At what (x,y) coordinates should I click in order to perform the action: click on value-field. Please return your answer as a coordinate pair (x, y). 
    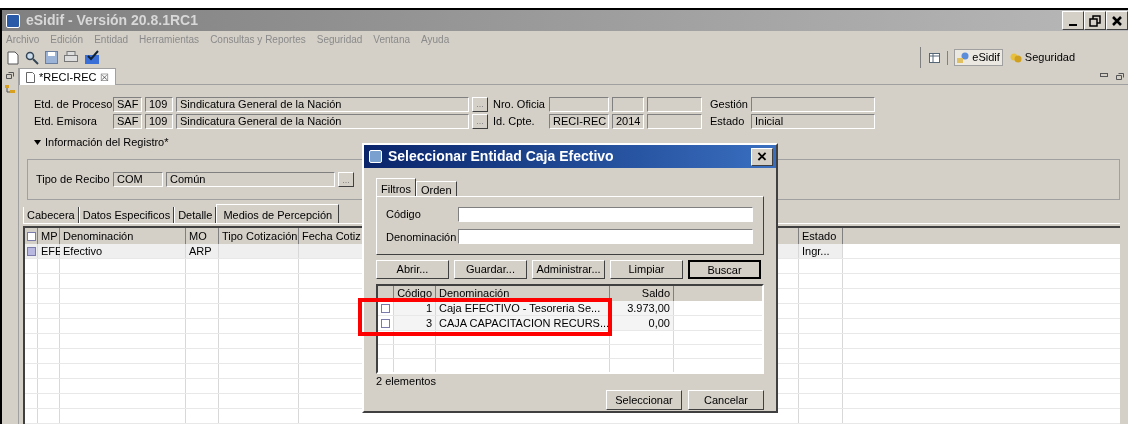
    Looking at the image, I should click on (813, 104).